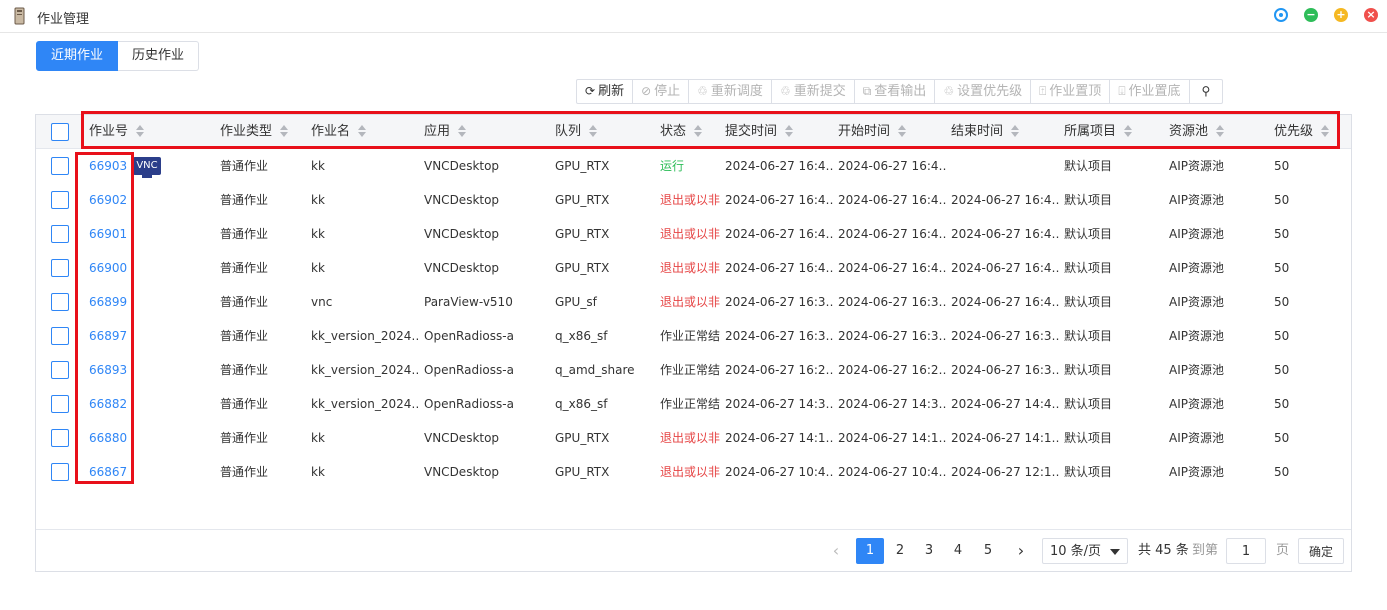  Describe the element at coordinates (469, 404) in the screenshot. I see `cell-application: OpenRadioss-a` at that location.